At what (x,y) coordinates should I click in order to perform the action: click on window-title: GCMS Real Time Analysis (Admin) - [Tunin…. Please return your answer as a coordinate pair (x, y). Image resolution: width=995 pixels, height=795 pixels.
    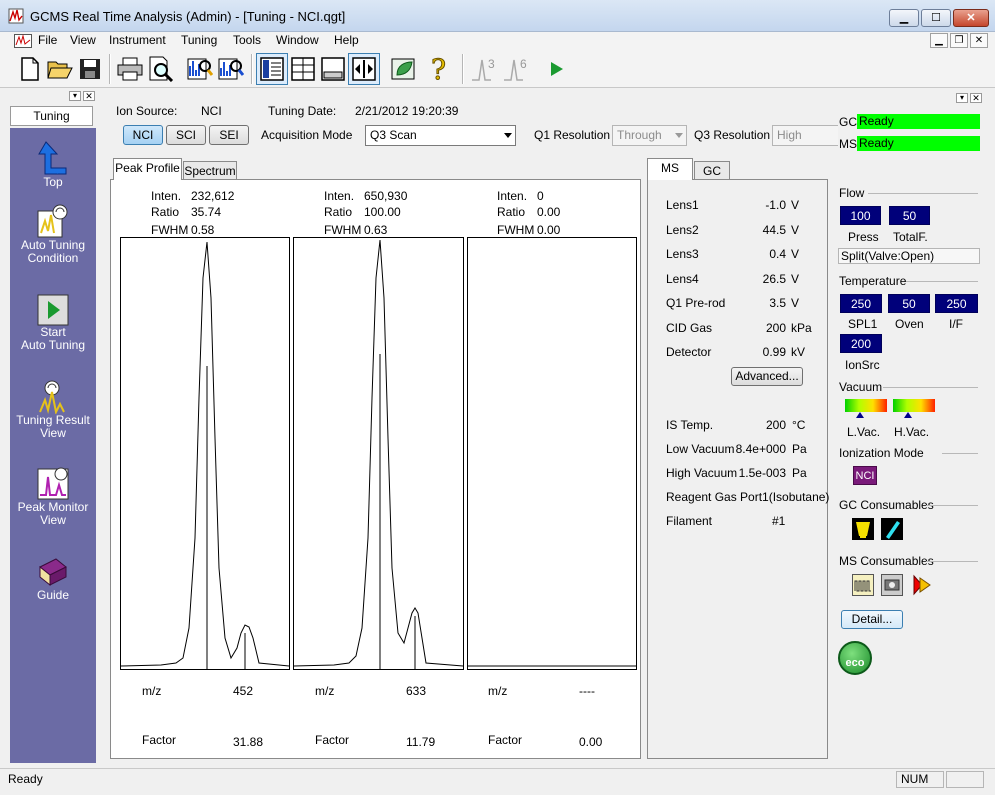
    Looking at the image, I should click on (188, 16).